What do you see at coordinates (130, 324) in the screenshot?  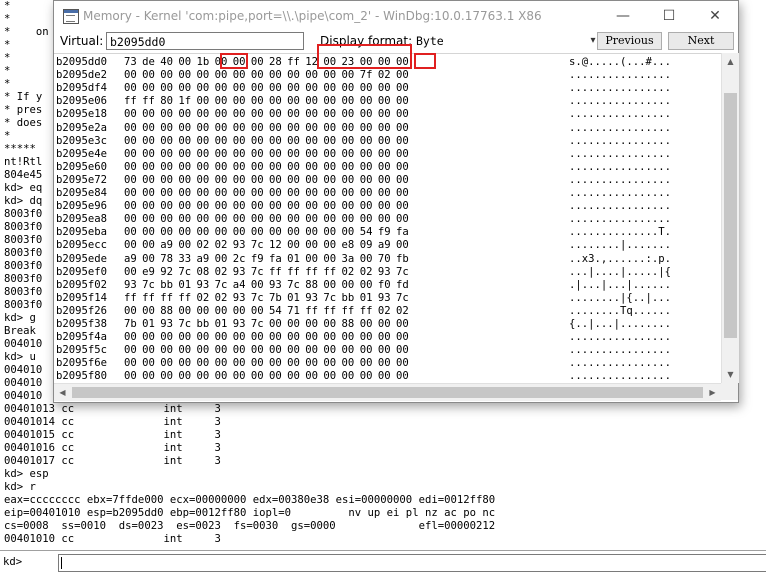 I see `memory-byte: 7b` at bounding box center [130, 324].